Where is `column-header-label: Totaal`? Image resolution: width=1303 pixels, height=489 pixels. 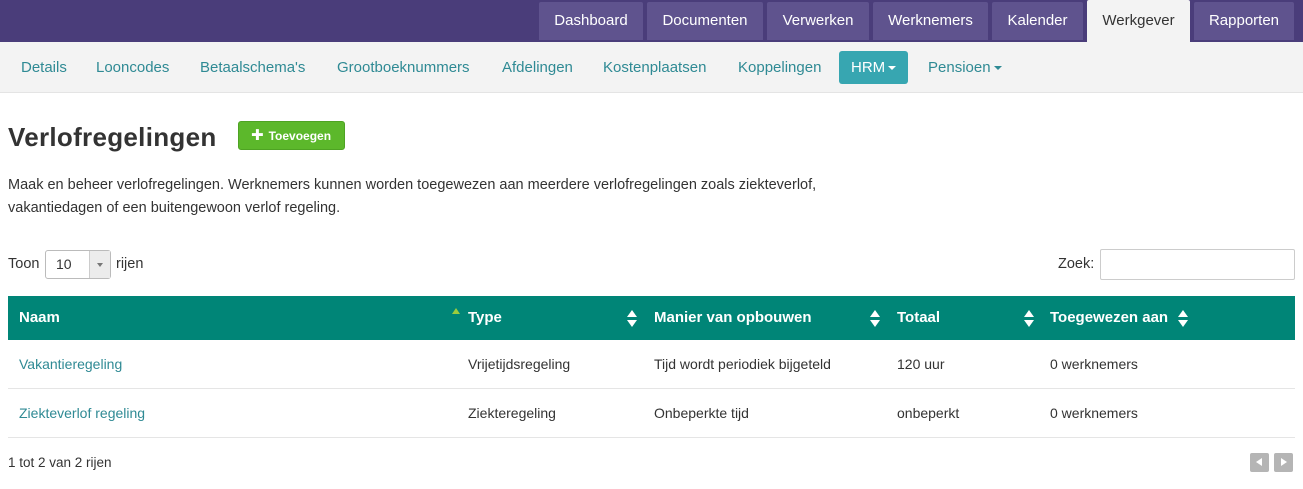 column-header-label: Totaal is located at coordinates (919, 317).